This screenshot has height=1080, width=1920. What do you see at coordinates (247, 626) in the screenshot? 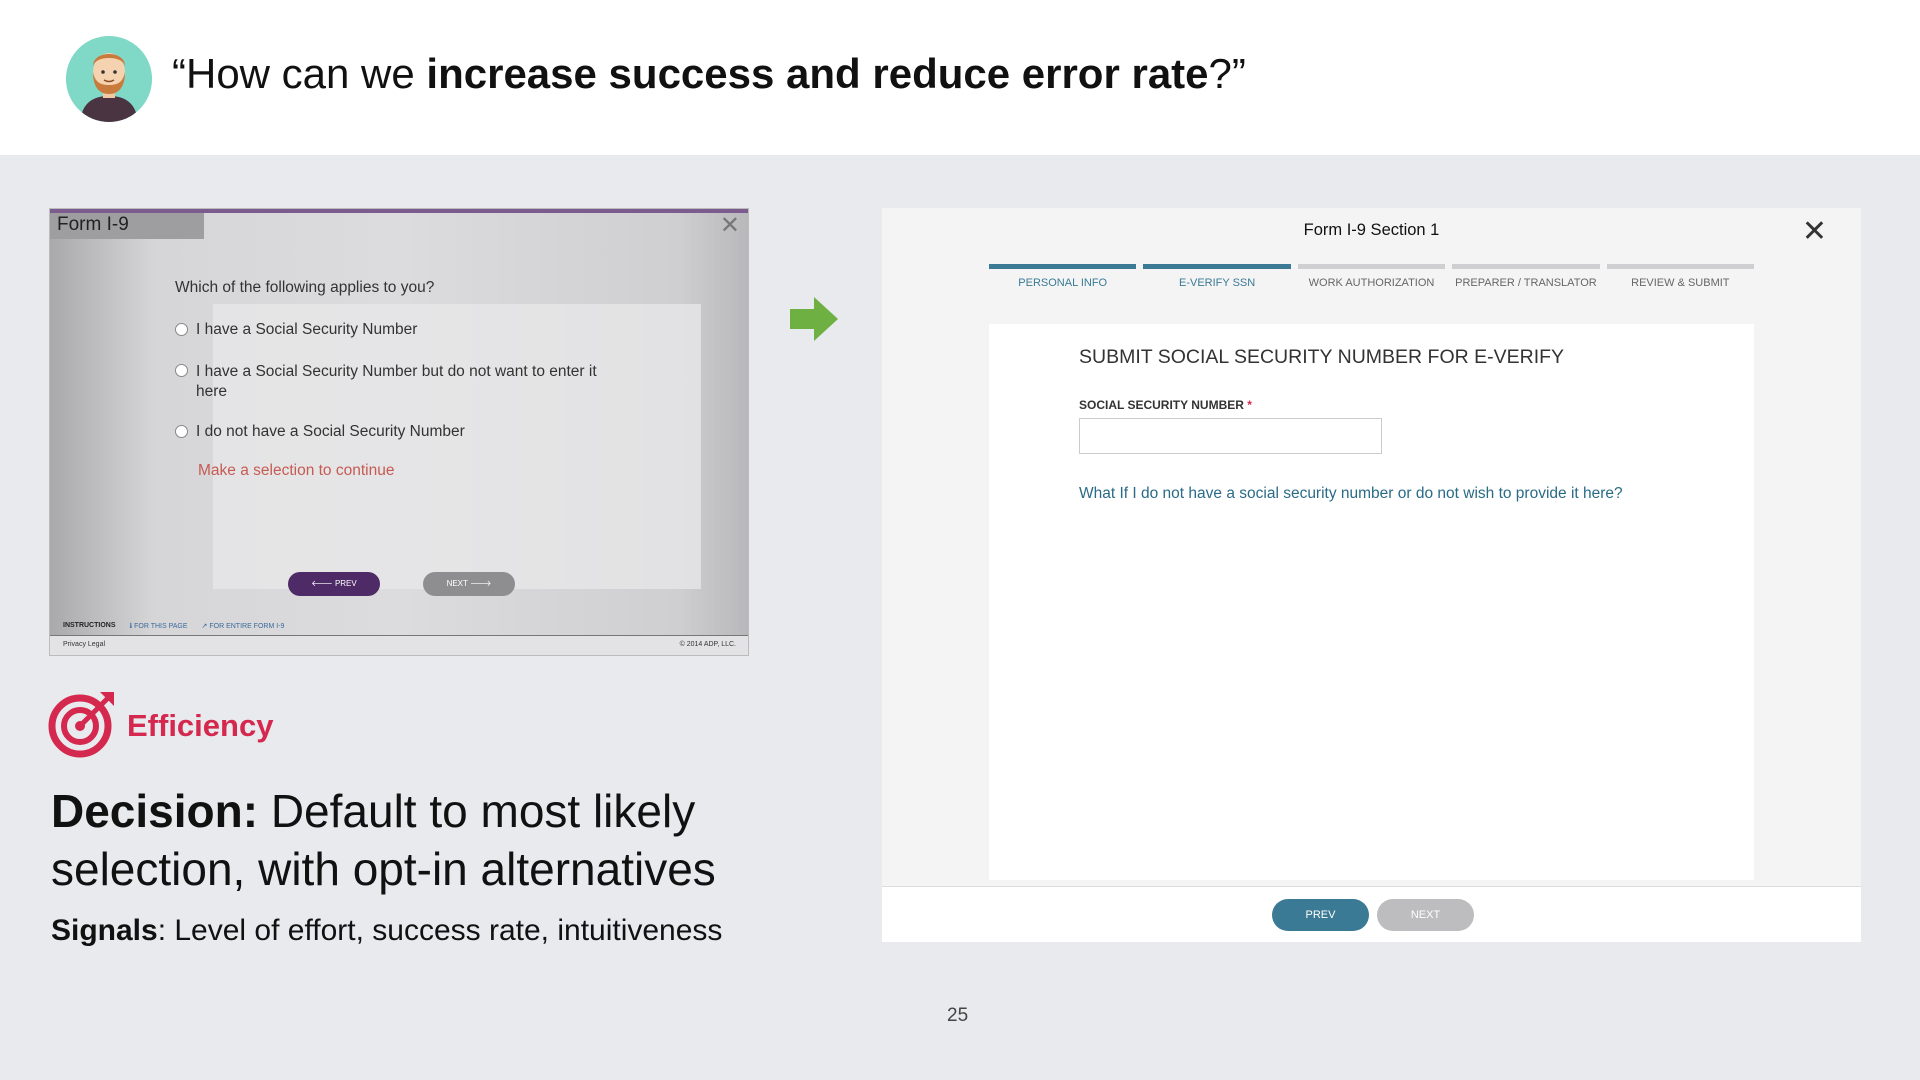
I see `for-entire-form-label: FOR ENTIRE FORM I-9` at bounding box center [247, 626].